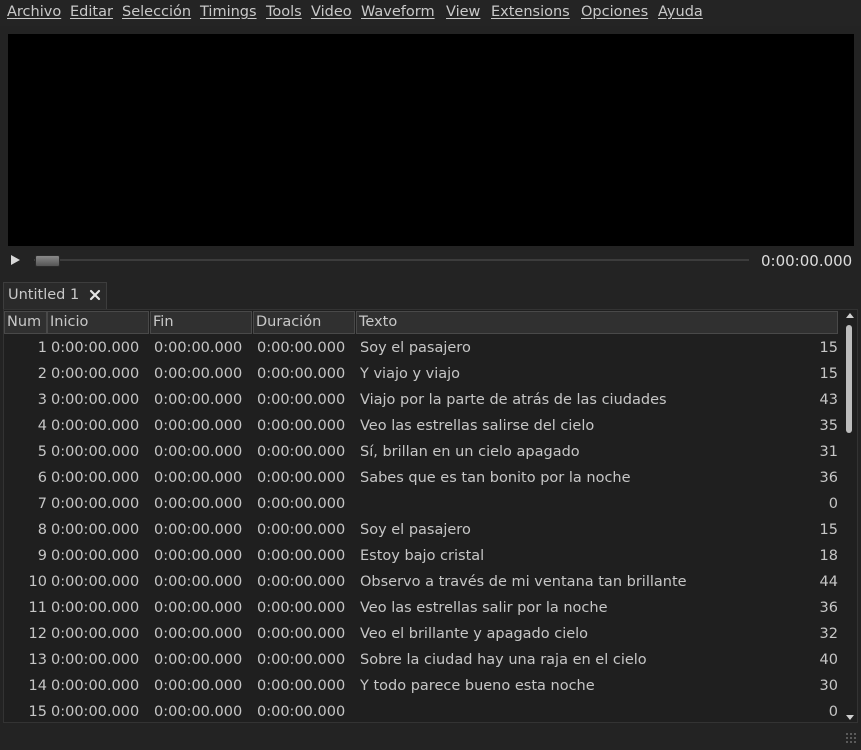  What do you see at coordinates (42, 452) in the screenshot?
I see `cell-num: 5` at bounding box center [42, 452].